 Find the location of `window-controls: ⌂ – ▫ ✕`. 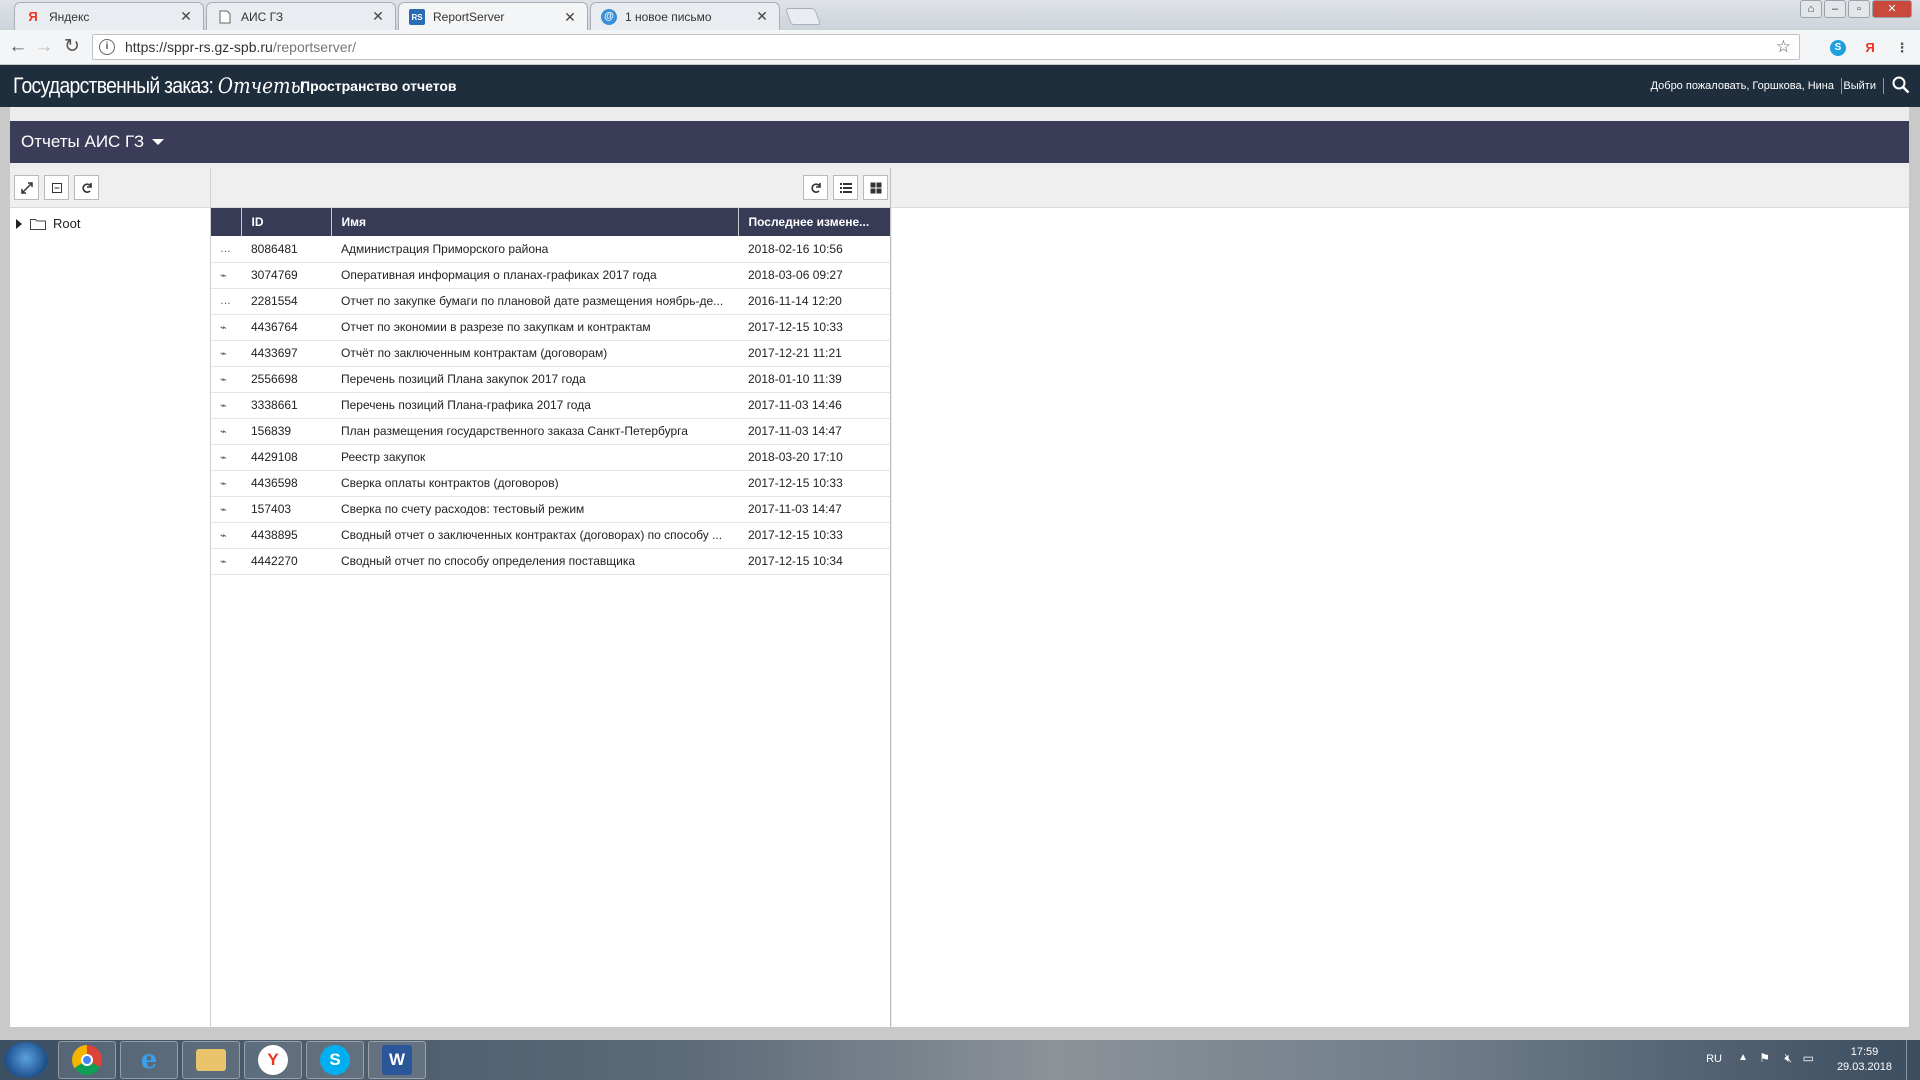

window-controls: ⌂ – ▫ ✕ is located at coordinates (1856, 9).